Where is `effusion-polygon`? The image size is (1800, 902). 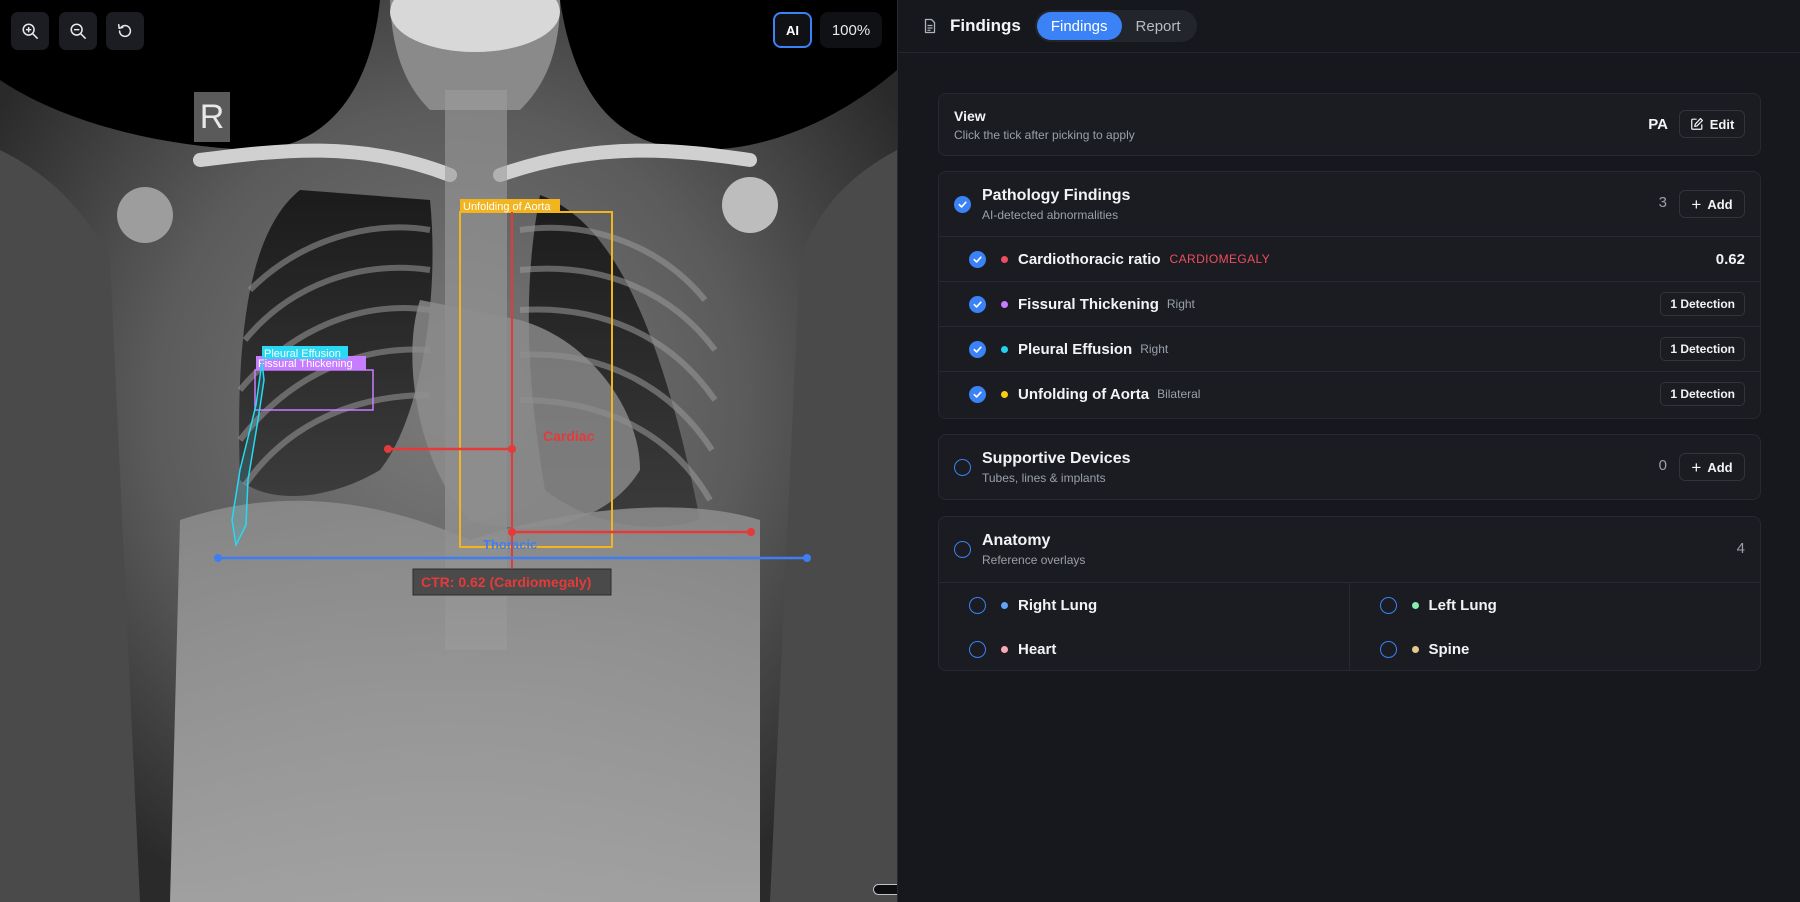 effusion-polygon is located at coordinates (248, 454).